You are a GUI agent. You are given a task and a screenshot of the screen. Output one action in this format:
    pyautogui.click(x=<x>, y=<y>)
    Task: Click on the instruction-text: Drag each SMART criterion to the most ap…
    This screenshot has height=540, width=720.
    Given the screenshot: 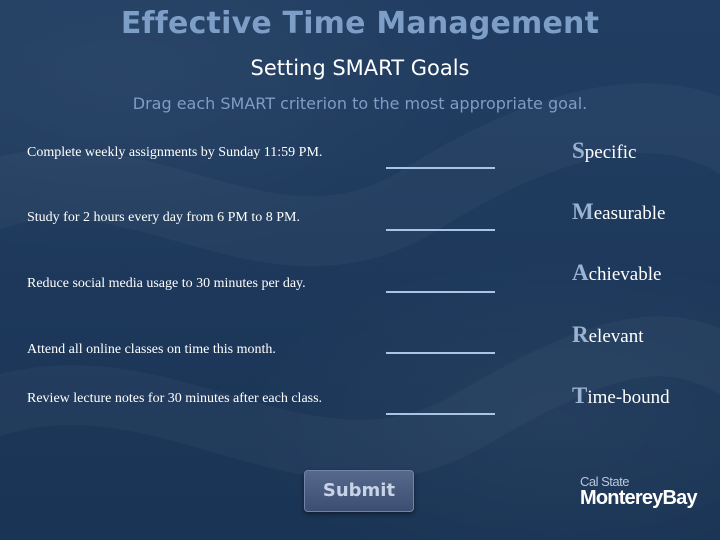 What is the action you would take?
    pyautogui.click(x=360, y=103)
    